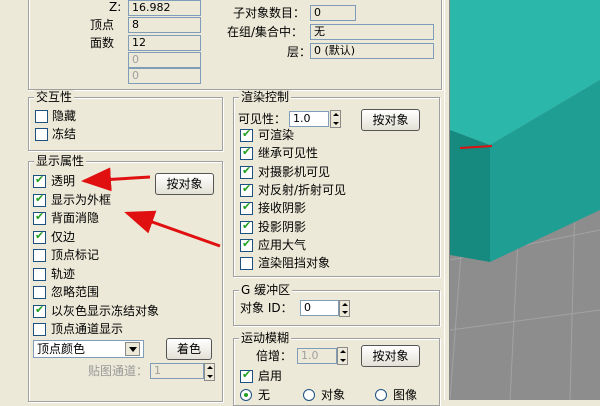 The image size is (600, 406). I want to click on annotation-arrows, so click(151, 207).